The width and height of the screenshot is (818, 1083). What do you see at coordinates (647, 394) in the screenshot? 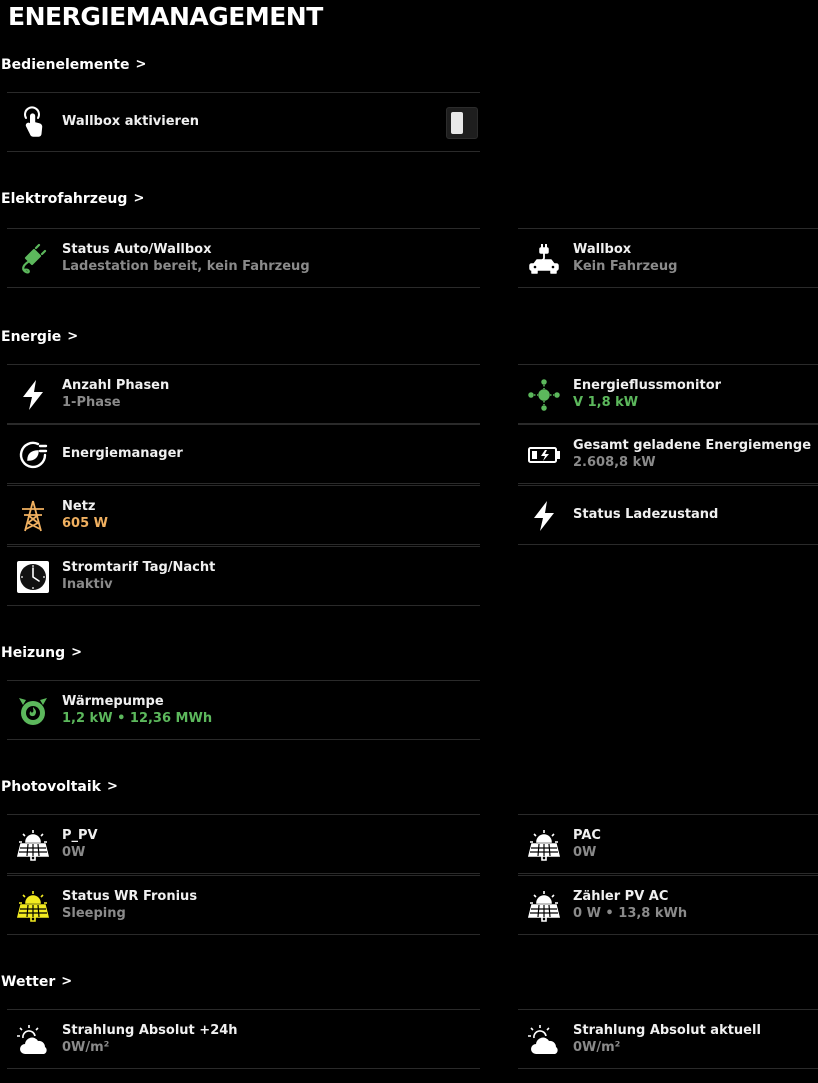
I see `tile-text: Energieflussmonitor V 1,8 kW` at bounding box center [647, 394].